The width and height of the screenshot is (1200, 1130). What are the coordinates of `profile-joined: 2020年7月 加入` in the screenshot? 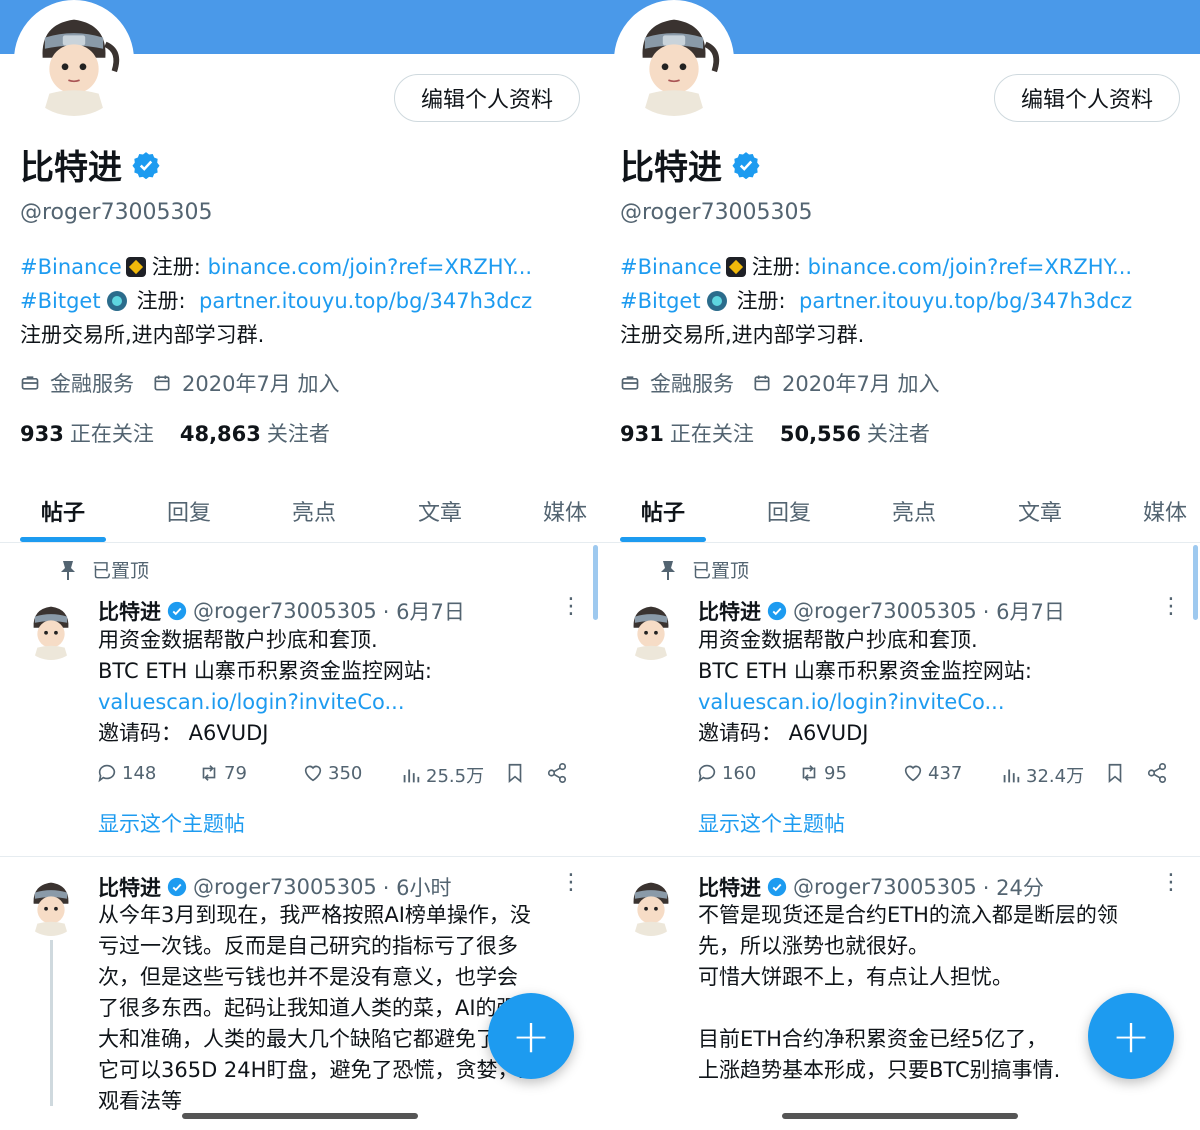 It's located at (261, 384).